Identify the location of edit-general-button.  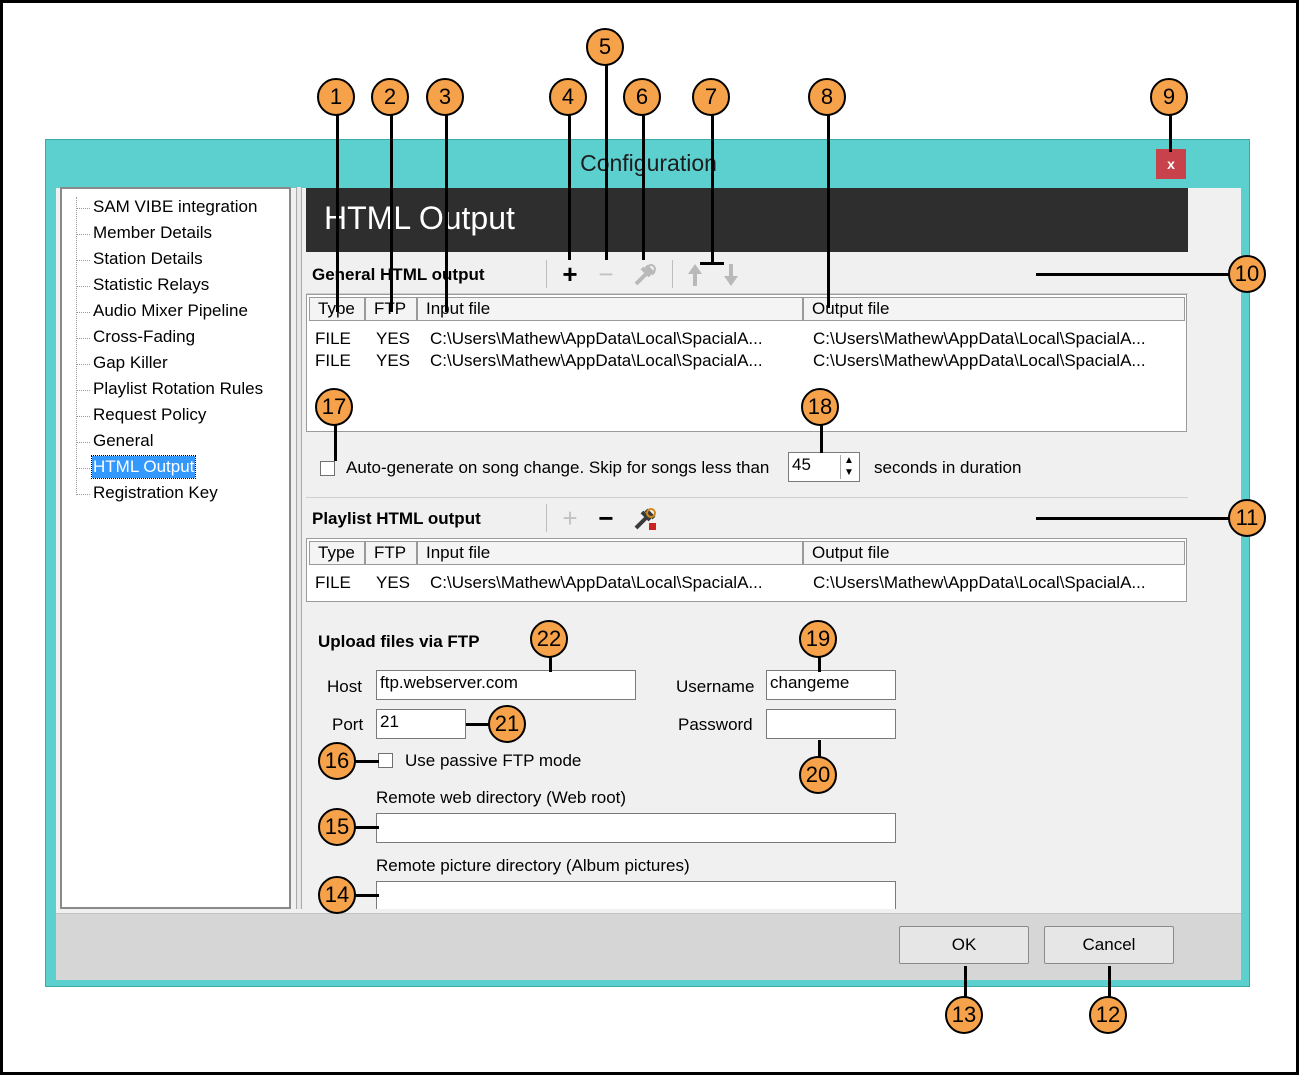
(645, 275).